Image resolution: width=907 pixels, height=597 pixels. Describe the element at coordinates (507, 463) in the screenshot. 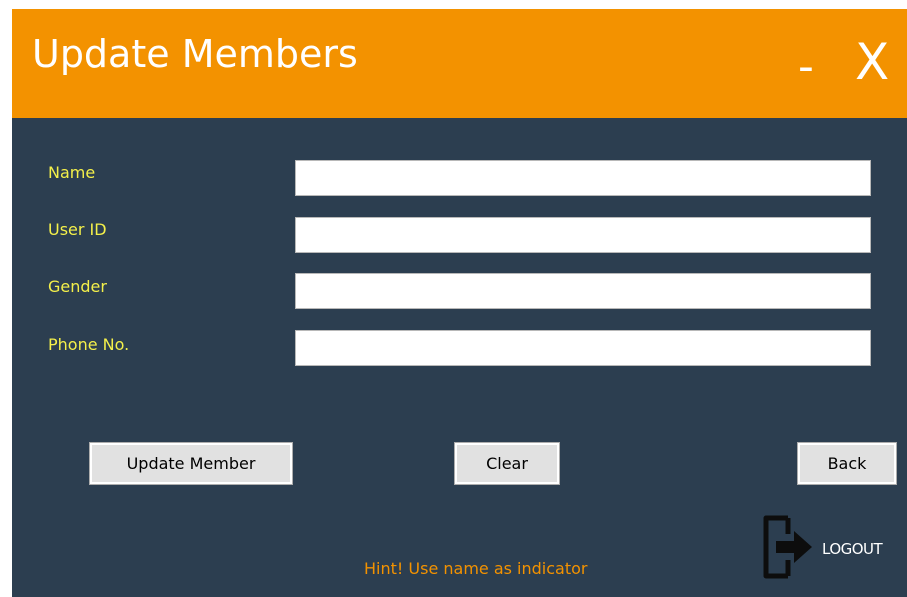

I see `clear-button: Clear` at that location.